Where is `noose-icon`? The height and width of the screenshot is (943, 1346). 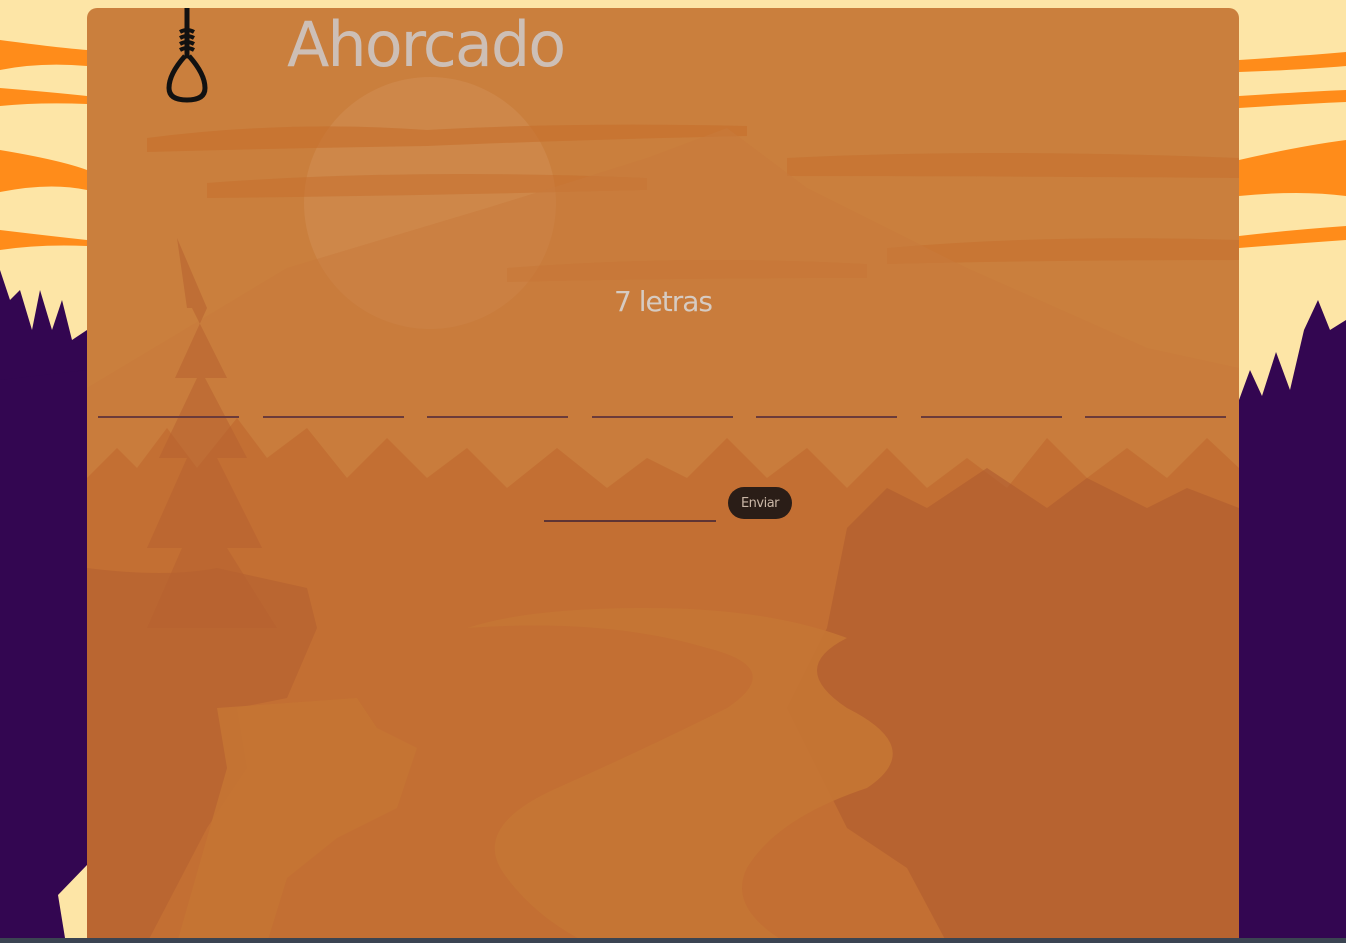
noose-icon is located at coordinates (187, 55).